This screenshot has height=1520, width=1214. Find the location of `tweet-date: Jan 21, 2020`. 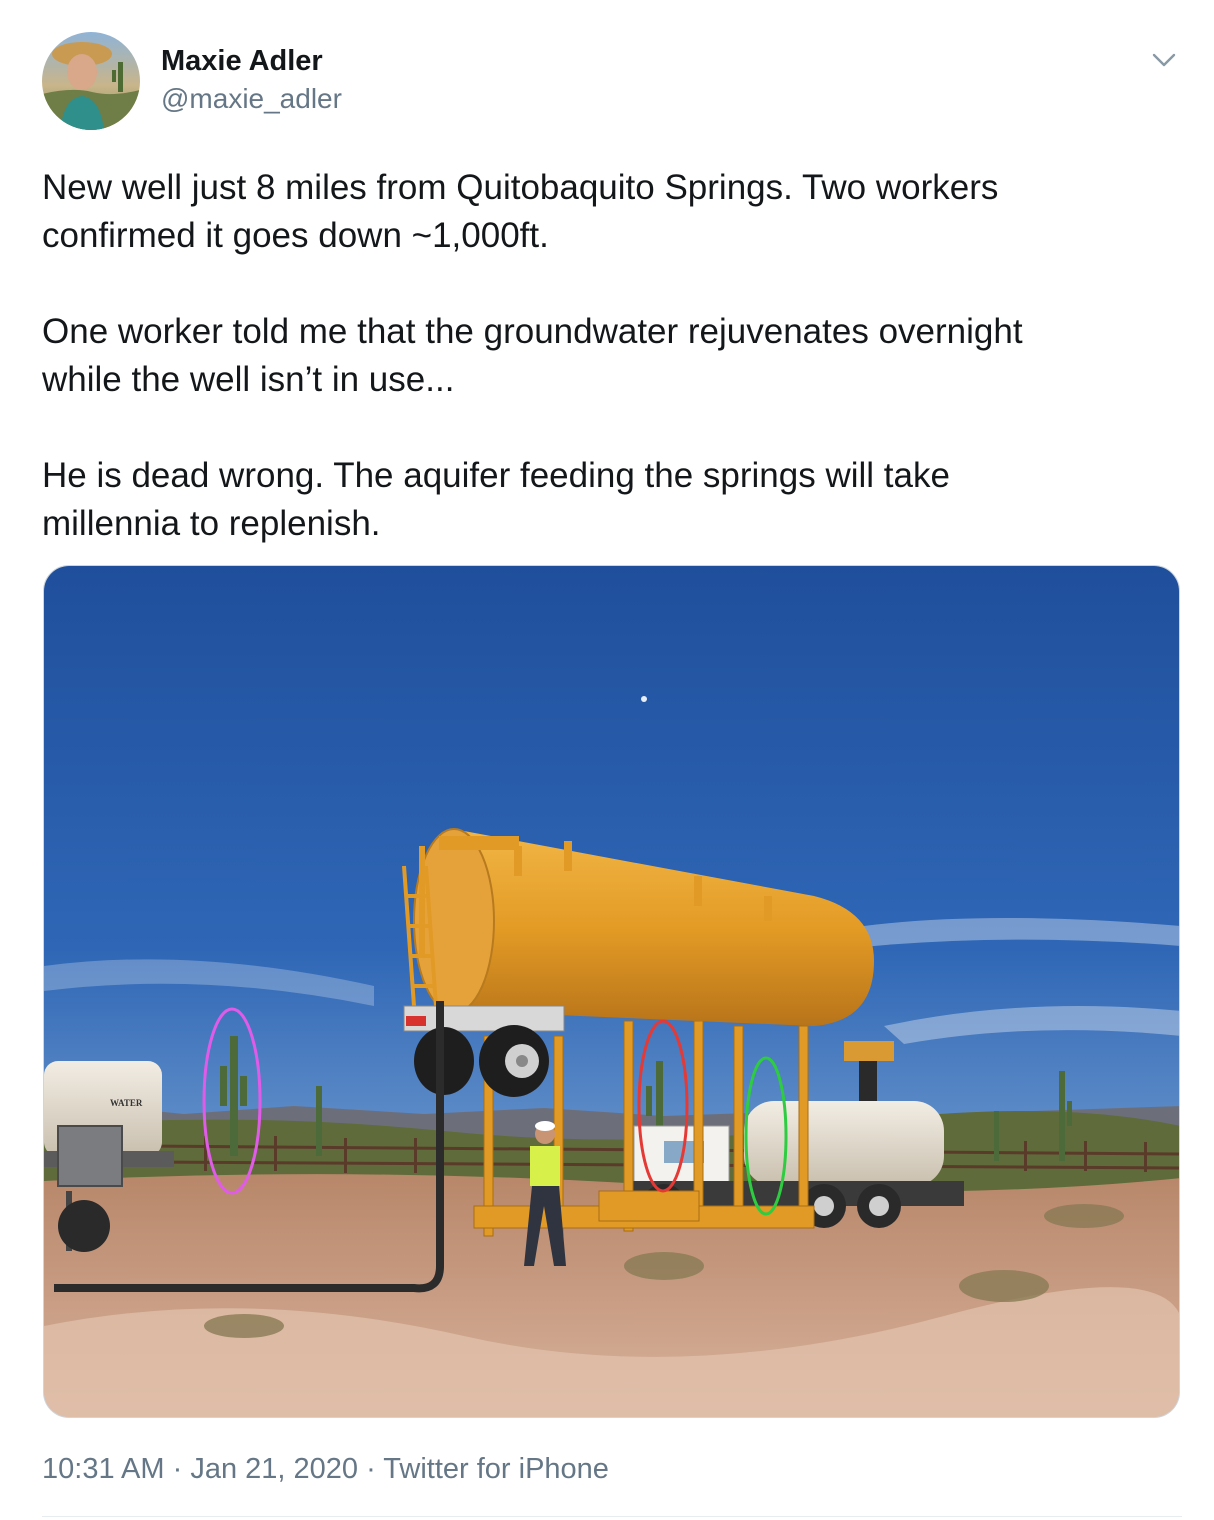

tweet-date: Jan 21, 2020 is located at coordinates (274, 1469).